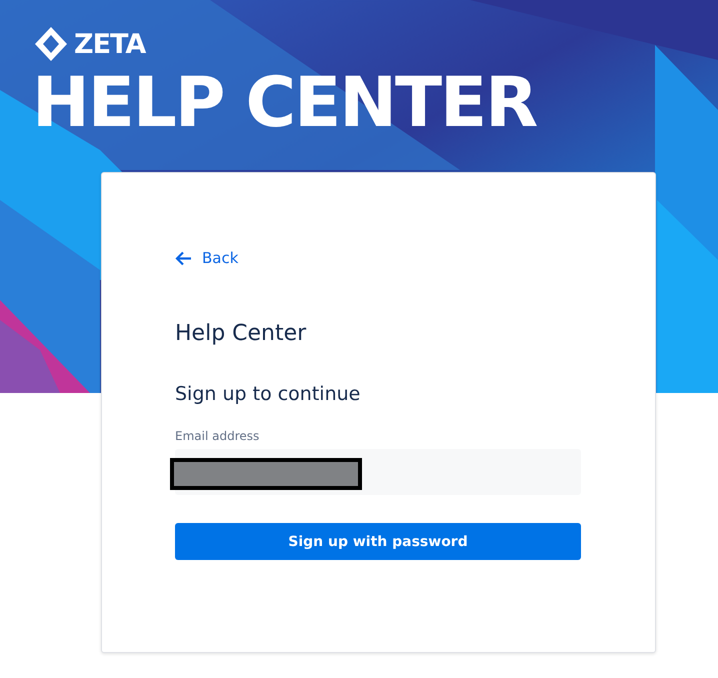 This screenshot has width=718, height=678. I want to click on card-heading: Help Center, so click(241, 334).